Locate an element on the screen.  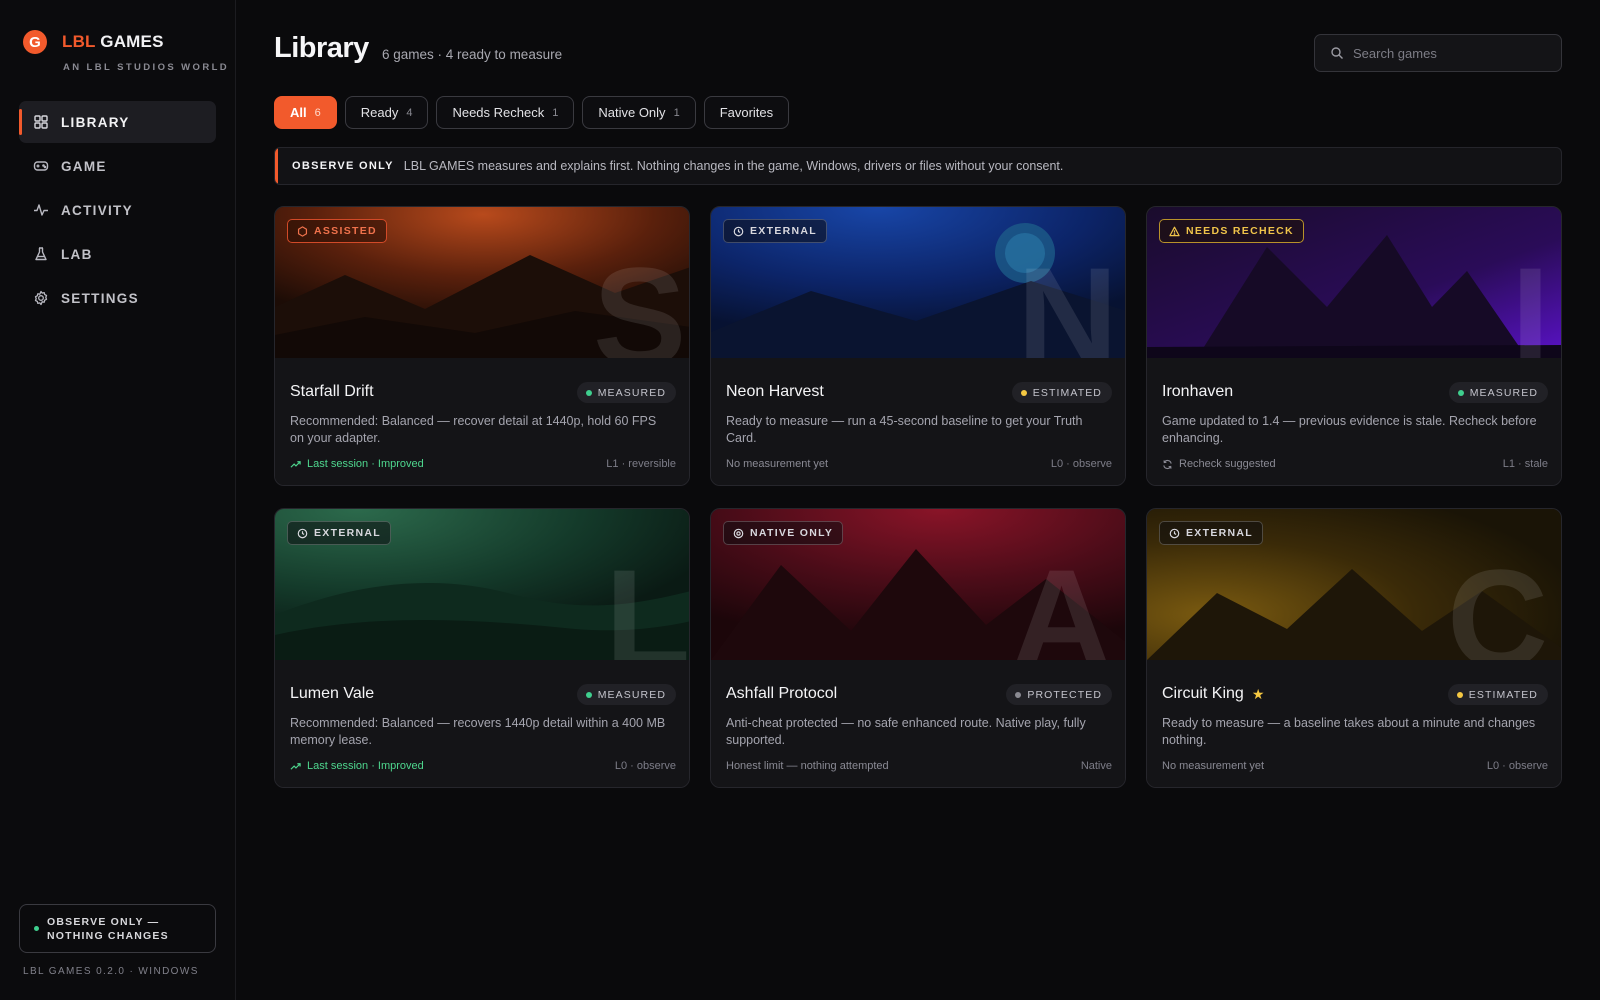
game-title: Ashfall Protocol is located at coordinates (781, 694).